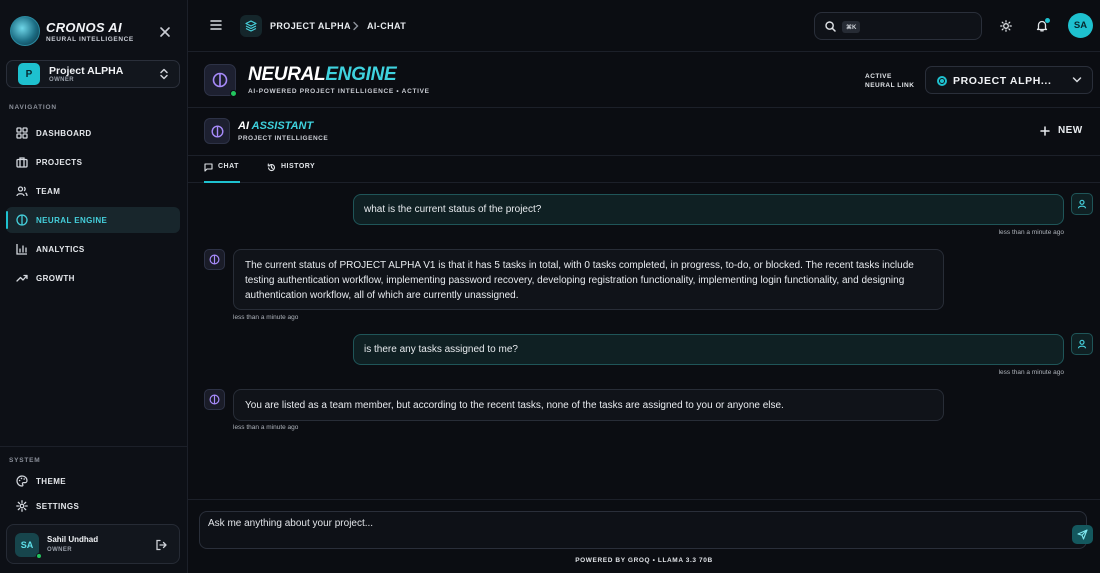  Describe the element at coordinates (33, 107) in the screenshot. I see `navigation-label: NAVIGATION` at that location.